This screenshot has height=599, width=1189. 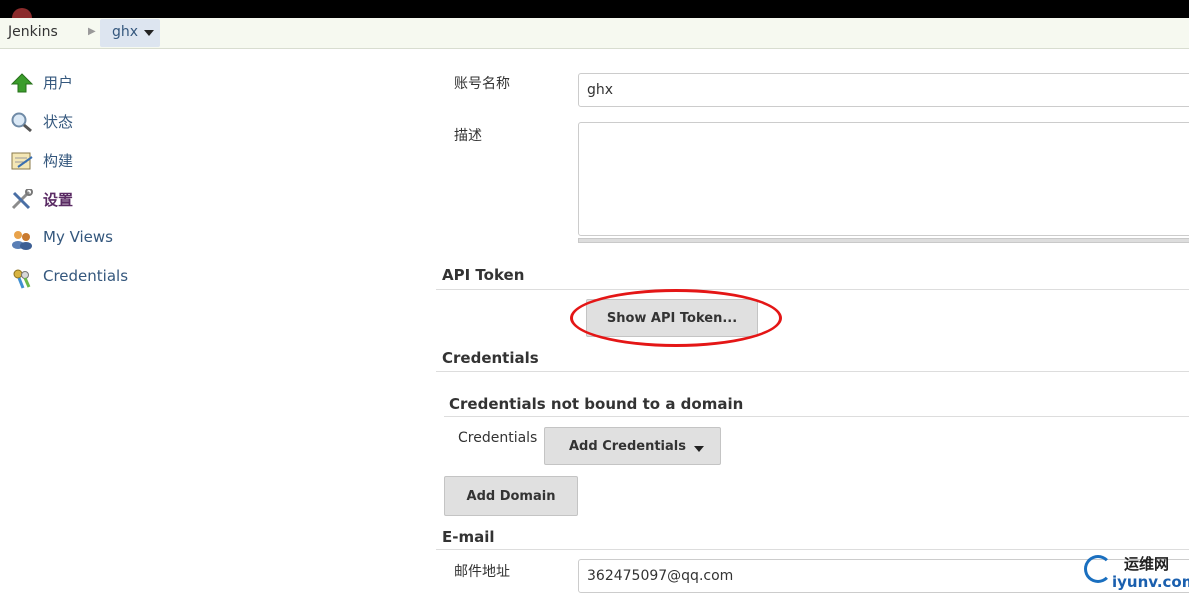 I want to click on breadcrumb-jenkins-link: Jenkins, so click(x=33, y=32).